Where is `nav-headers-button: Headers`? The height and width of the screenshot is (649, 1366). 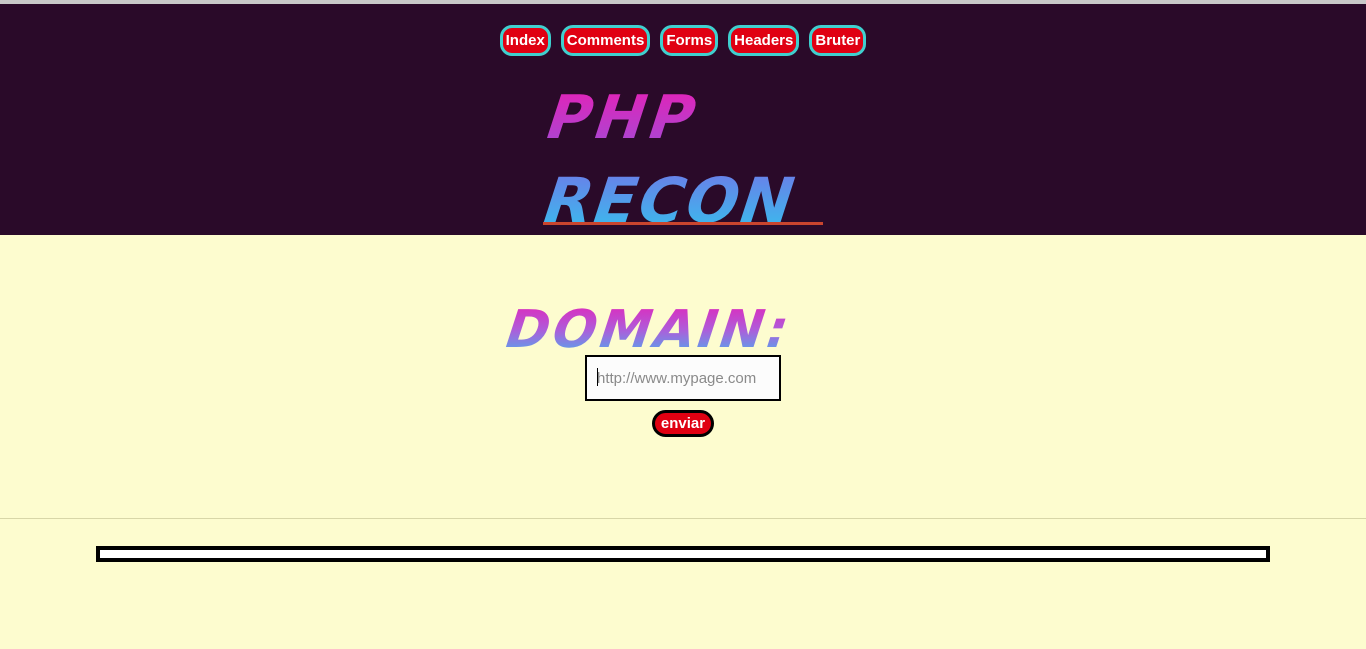 nav-headers-button: Headers is located at coordinates (764, 40).